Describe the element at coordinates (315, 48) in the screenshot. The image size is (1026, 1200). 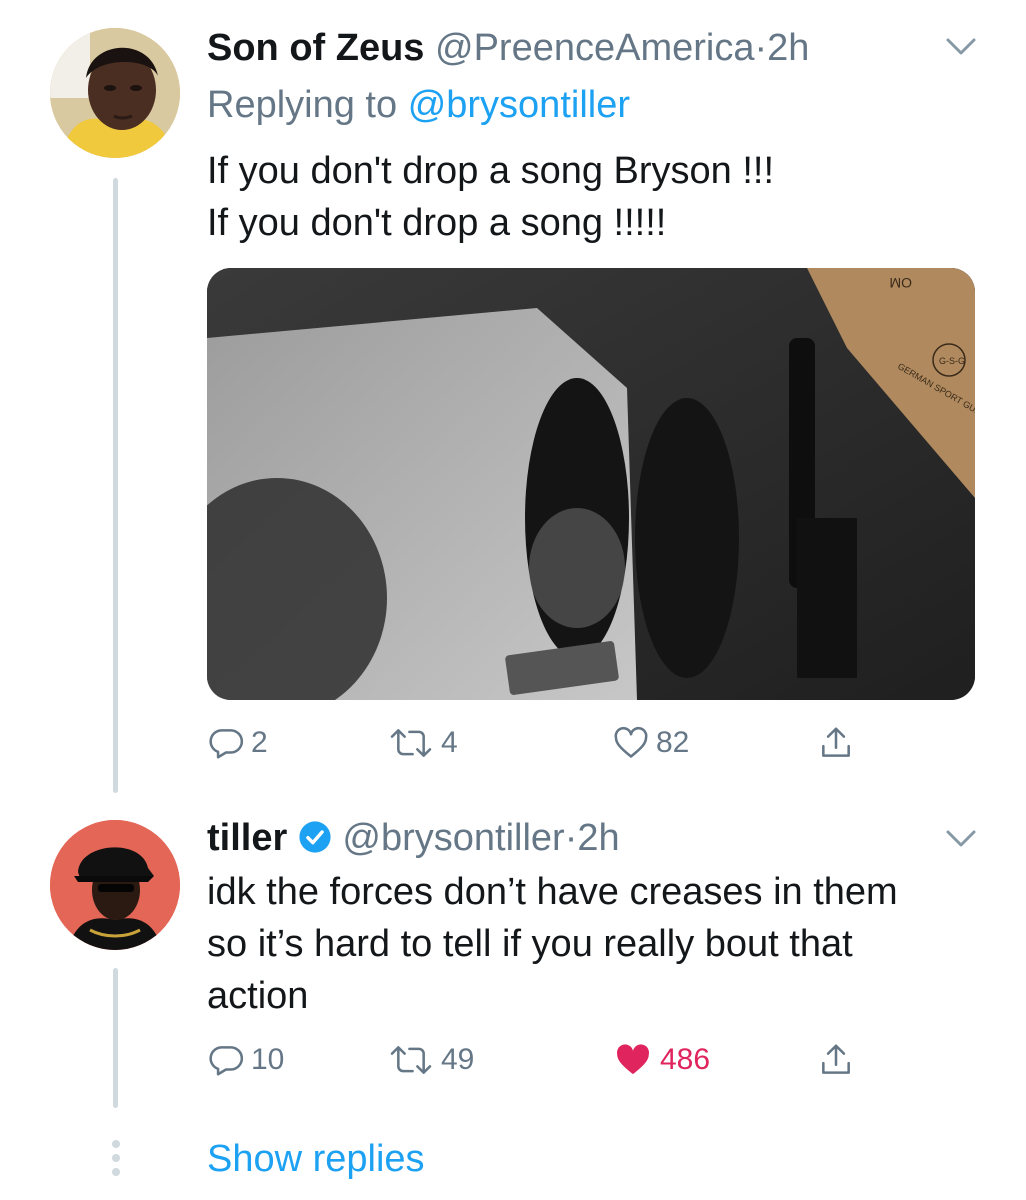
I see `display-name: Son of Zeus` at that location.